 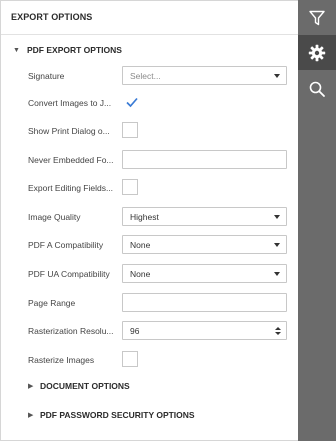 I want to click on show-print-dialog-checkbox, so click(x=130, y=130).